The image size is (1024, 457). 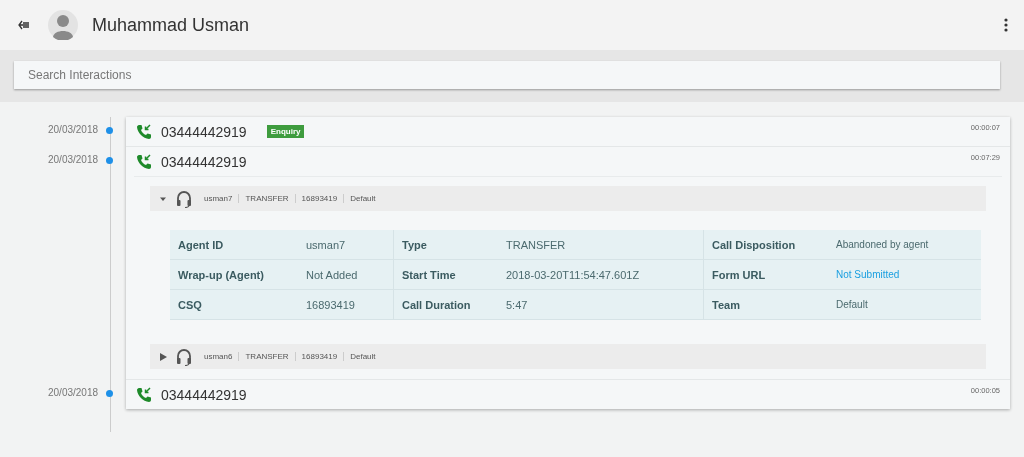 What do you see at coordinates (445, 245) in the screenshot?
I see `field-label: Type` at bounding box center [445, 245].